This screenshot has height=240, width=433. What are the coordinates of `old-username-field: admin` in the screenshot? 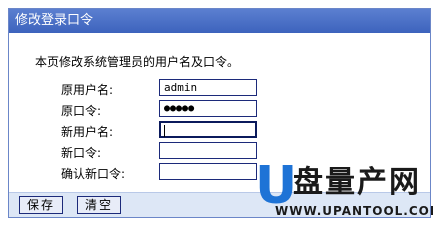 It's located at (208, 87).